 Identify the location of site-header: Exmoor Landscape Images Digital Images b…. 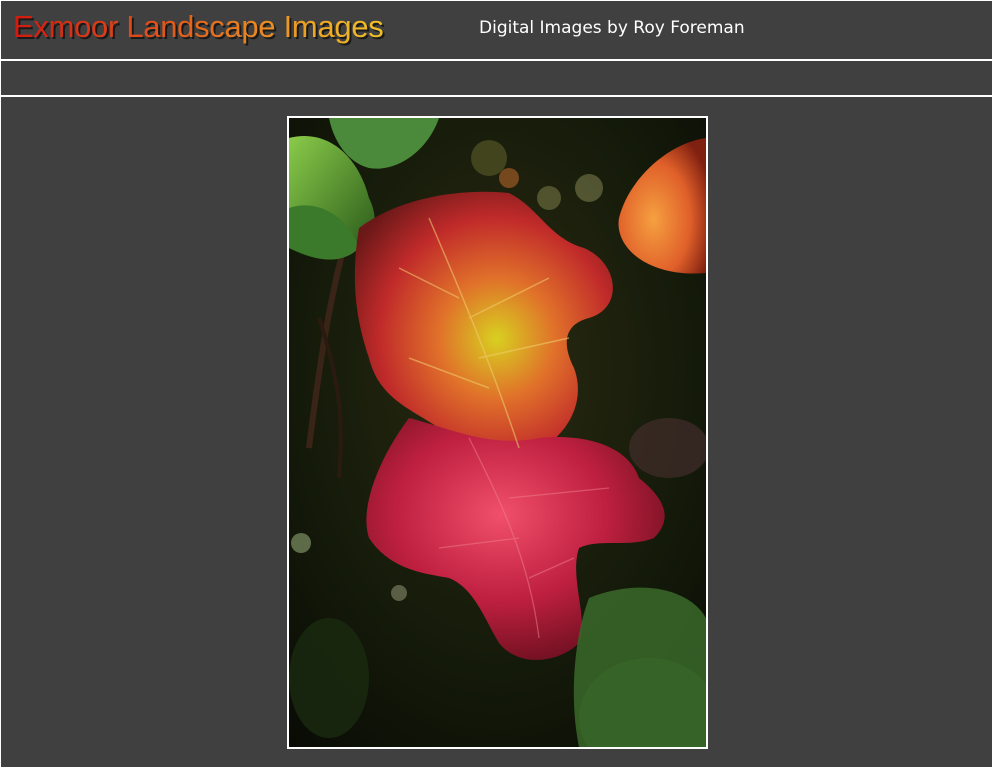
(496, 31).